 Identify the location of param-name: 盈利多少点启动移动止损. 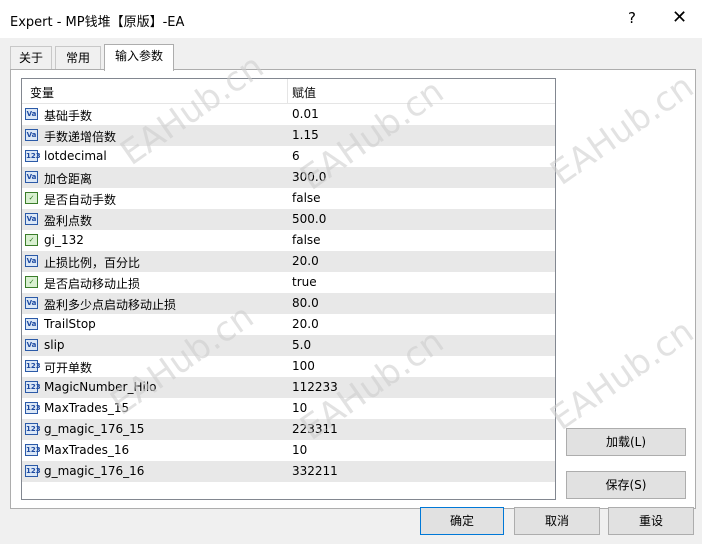
(110, 305).